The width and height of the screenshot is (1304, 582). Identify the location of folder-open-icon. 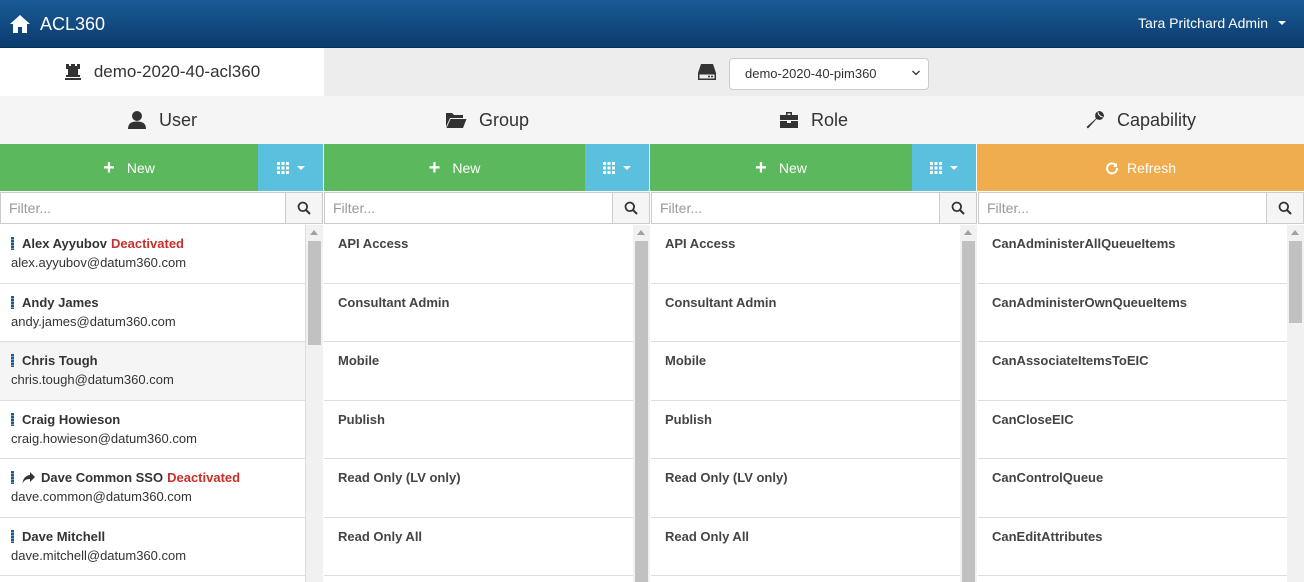
(456, 120).